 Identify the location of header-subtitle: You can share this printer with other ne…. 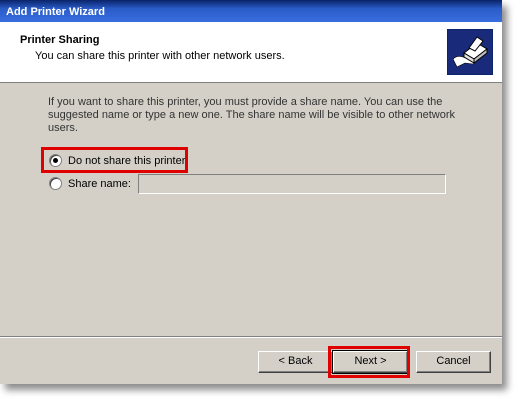
(160, 56).